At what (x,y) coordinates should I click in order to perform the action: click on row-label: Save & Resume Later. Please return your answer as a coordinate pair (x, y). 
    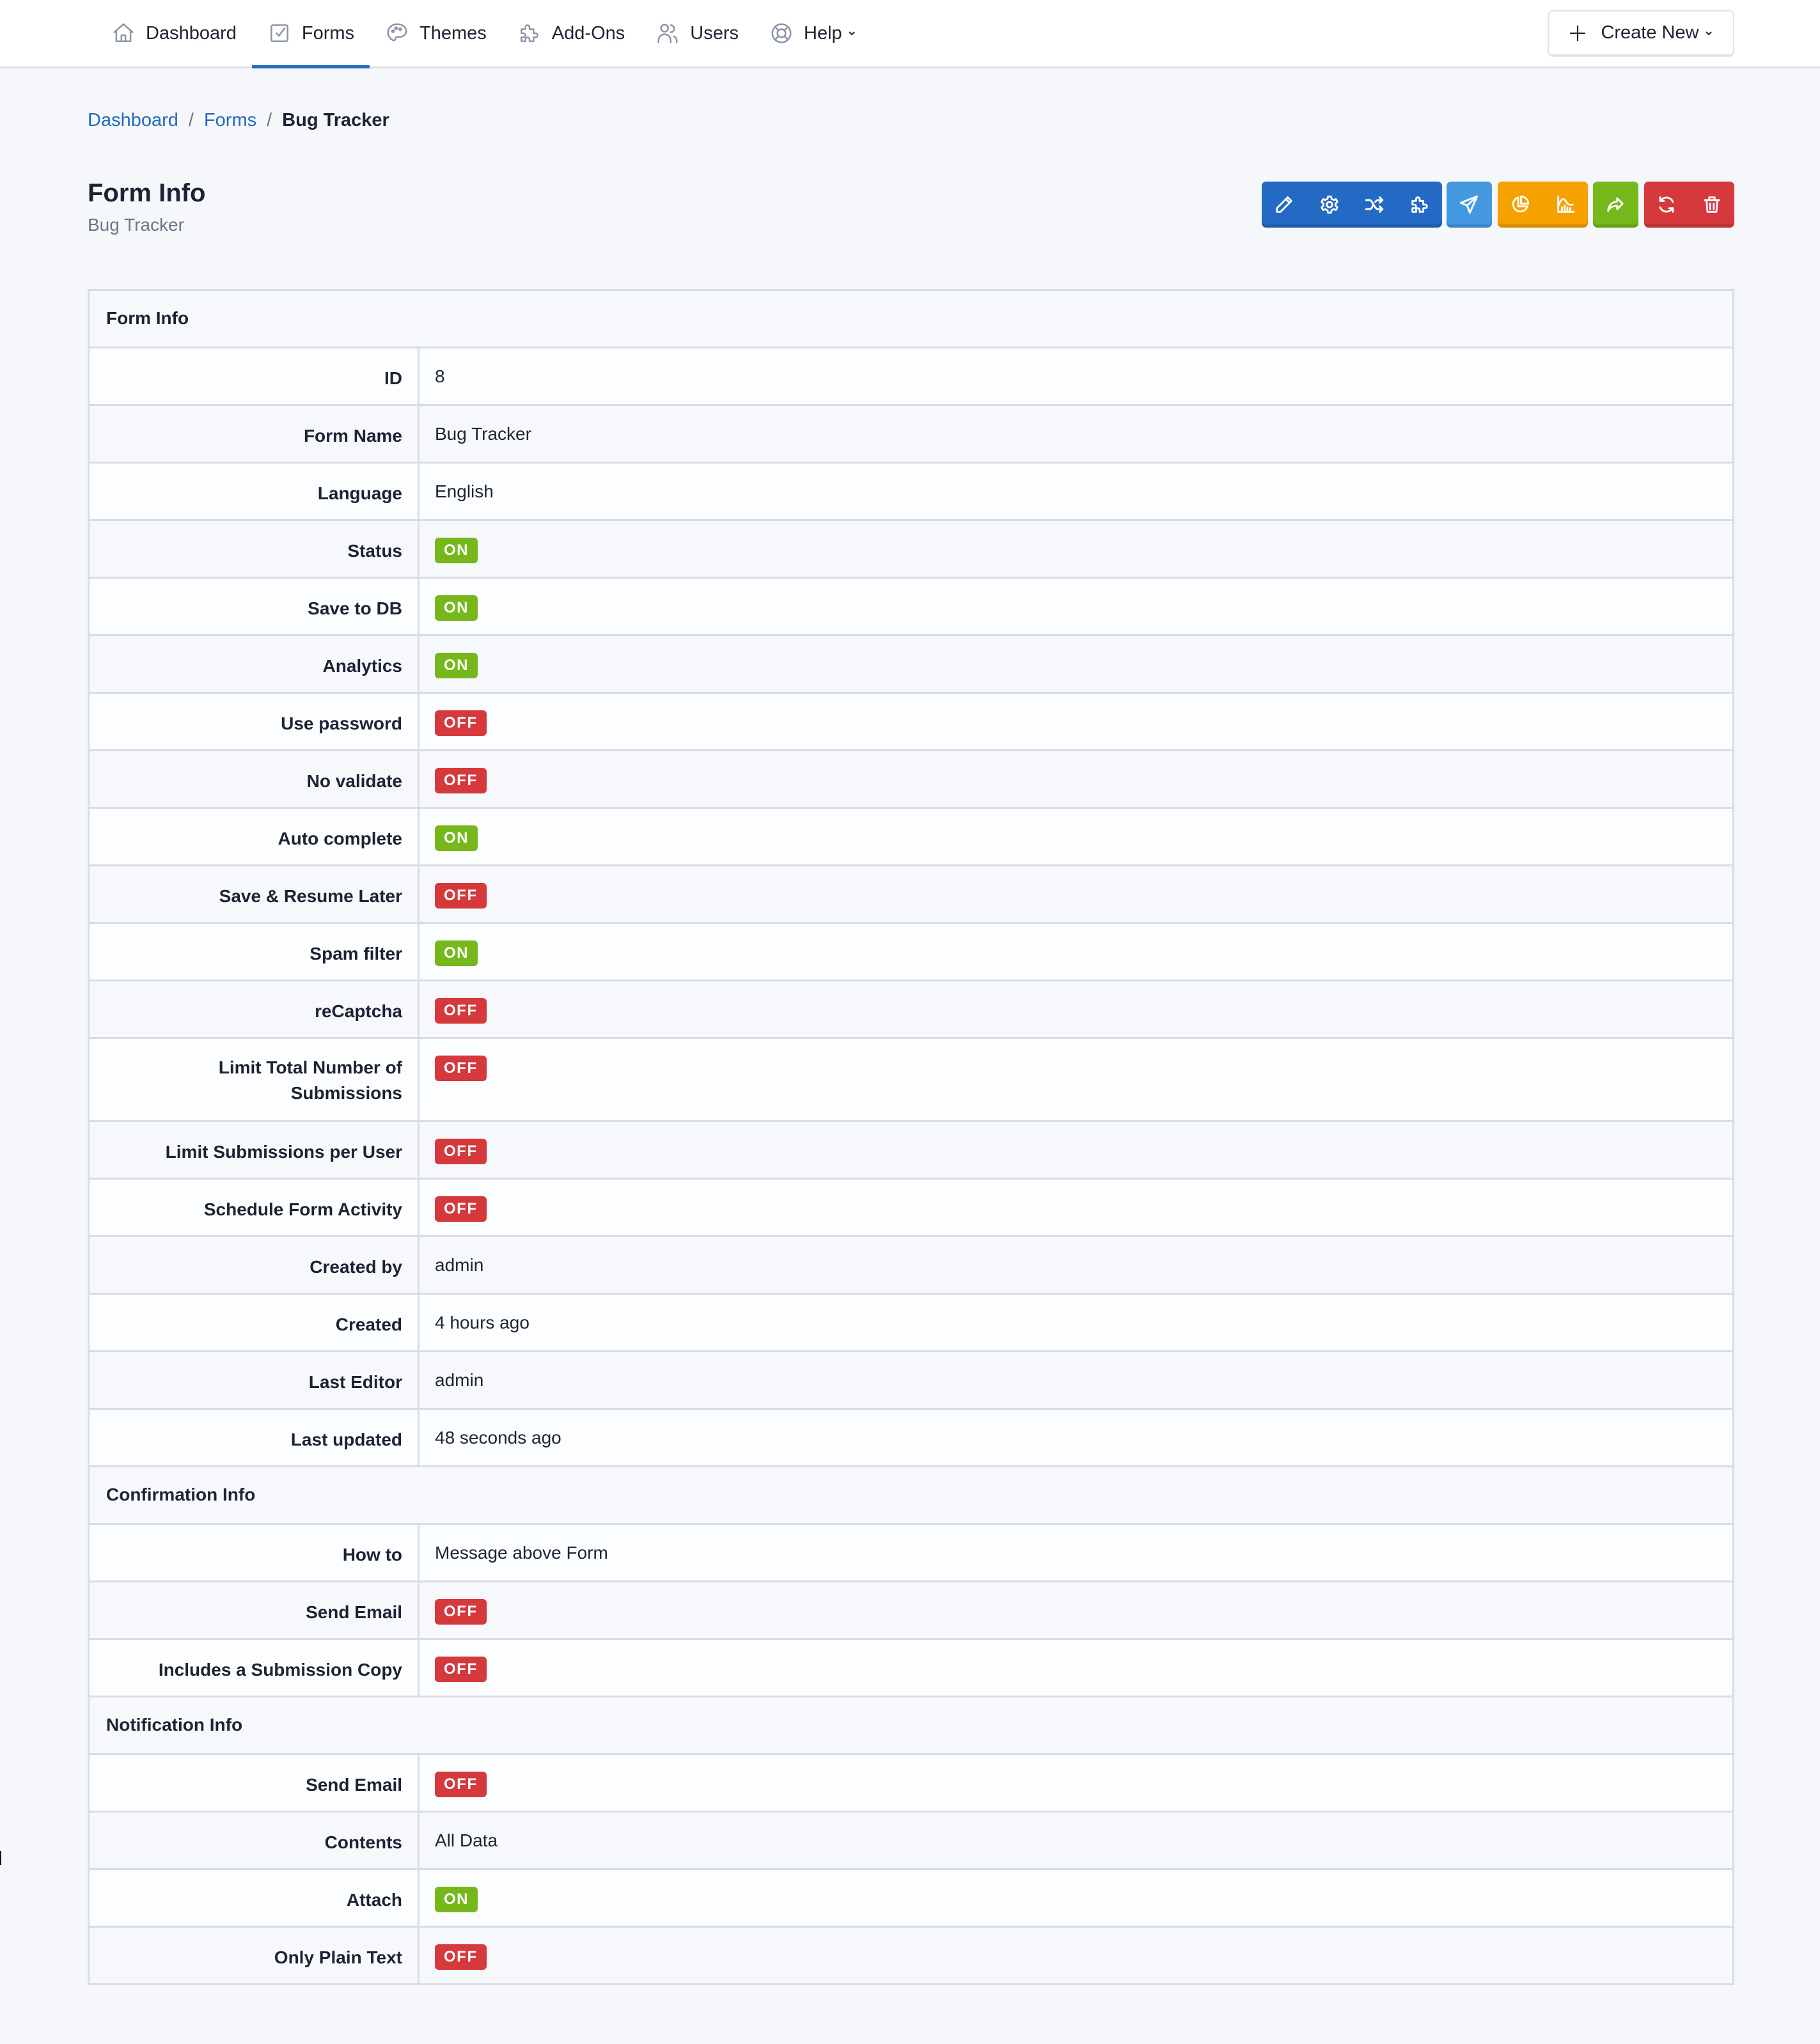
    Looking at the image, I should click on (254, 893).